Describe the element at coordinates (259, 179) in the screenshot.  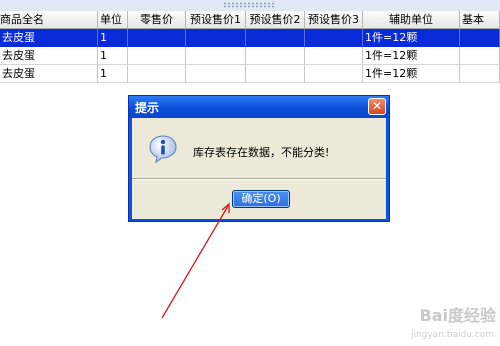
I see `dialog-separator` at that location.